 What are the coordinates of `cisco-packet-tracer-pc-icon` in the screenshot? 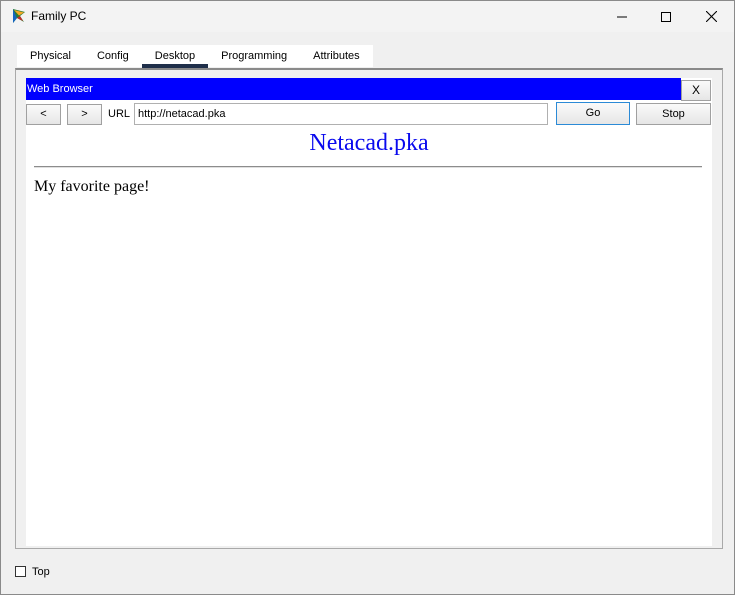 It's located at (19, 16).